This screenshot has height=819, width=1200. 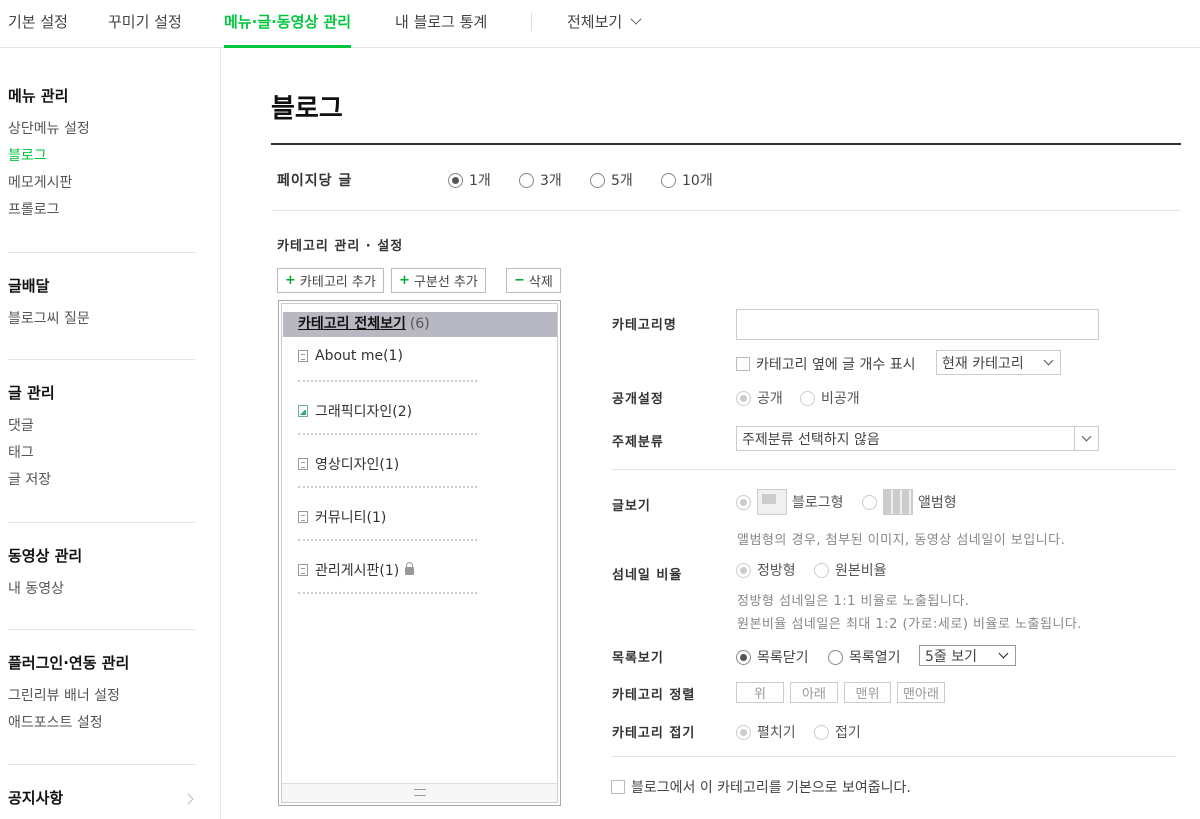 I want to click on page-title: 블로그, so click(x=307, y=109).